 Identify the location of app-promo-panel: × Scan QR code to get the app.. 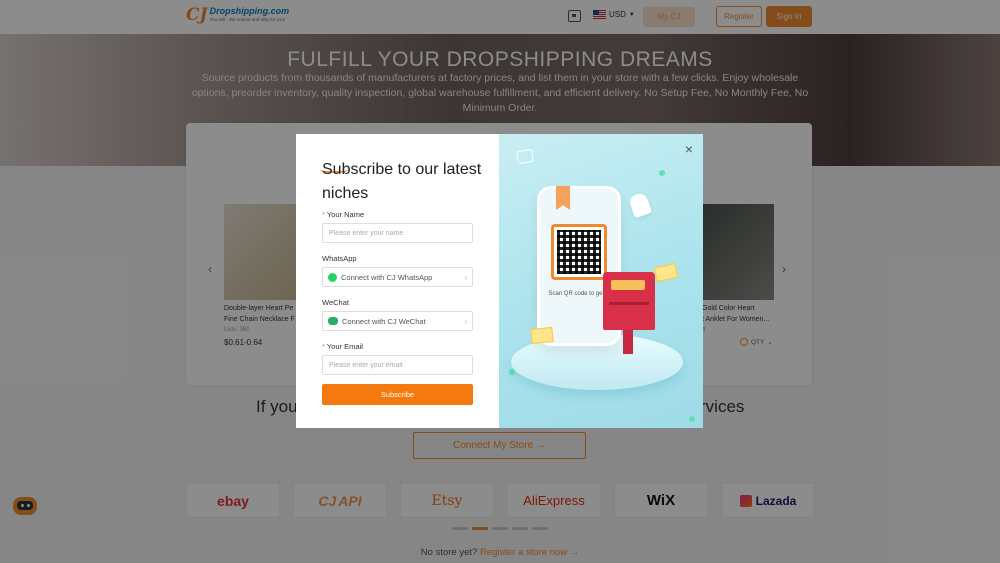
(601, 281).